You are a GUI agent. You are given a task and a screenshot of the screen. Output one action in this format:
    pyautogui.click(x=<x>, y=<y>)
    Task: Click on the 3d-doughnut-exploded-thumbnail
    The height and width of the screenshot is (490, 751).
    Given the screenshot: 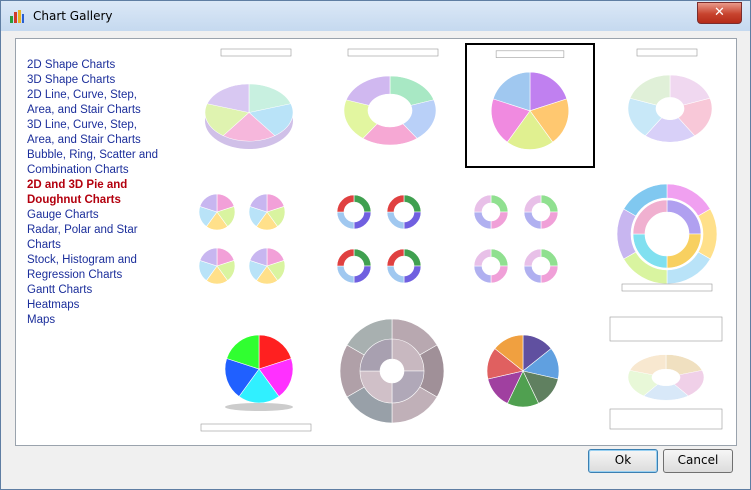 What is the action you would take?
    pyautogui.click(x=667, y=105)
    